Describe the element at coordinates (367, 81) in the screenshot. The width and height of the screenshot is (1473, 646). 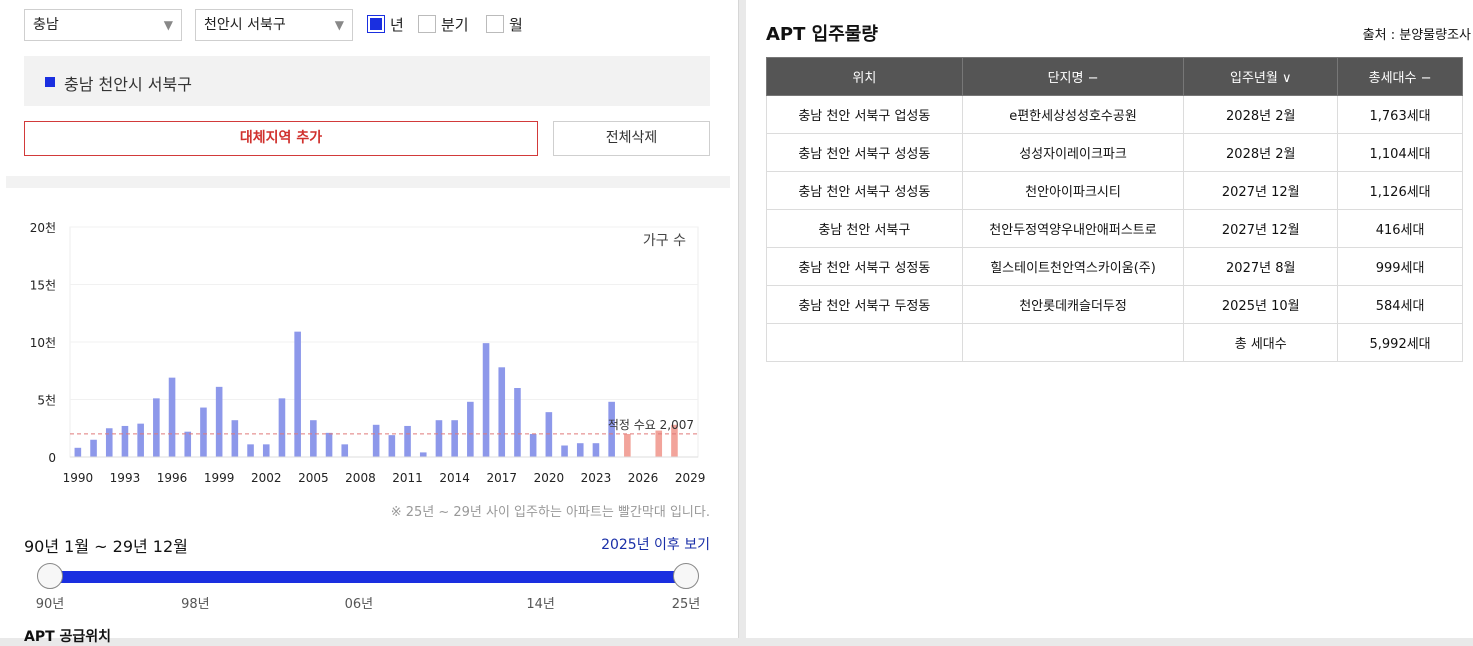
I see `selected-region-chip: 충남 천안시 서북구` at that location.